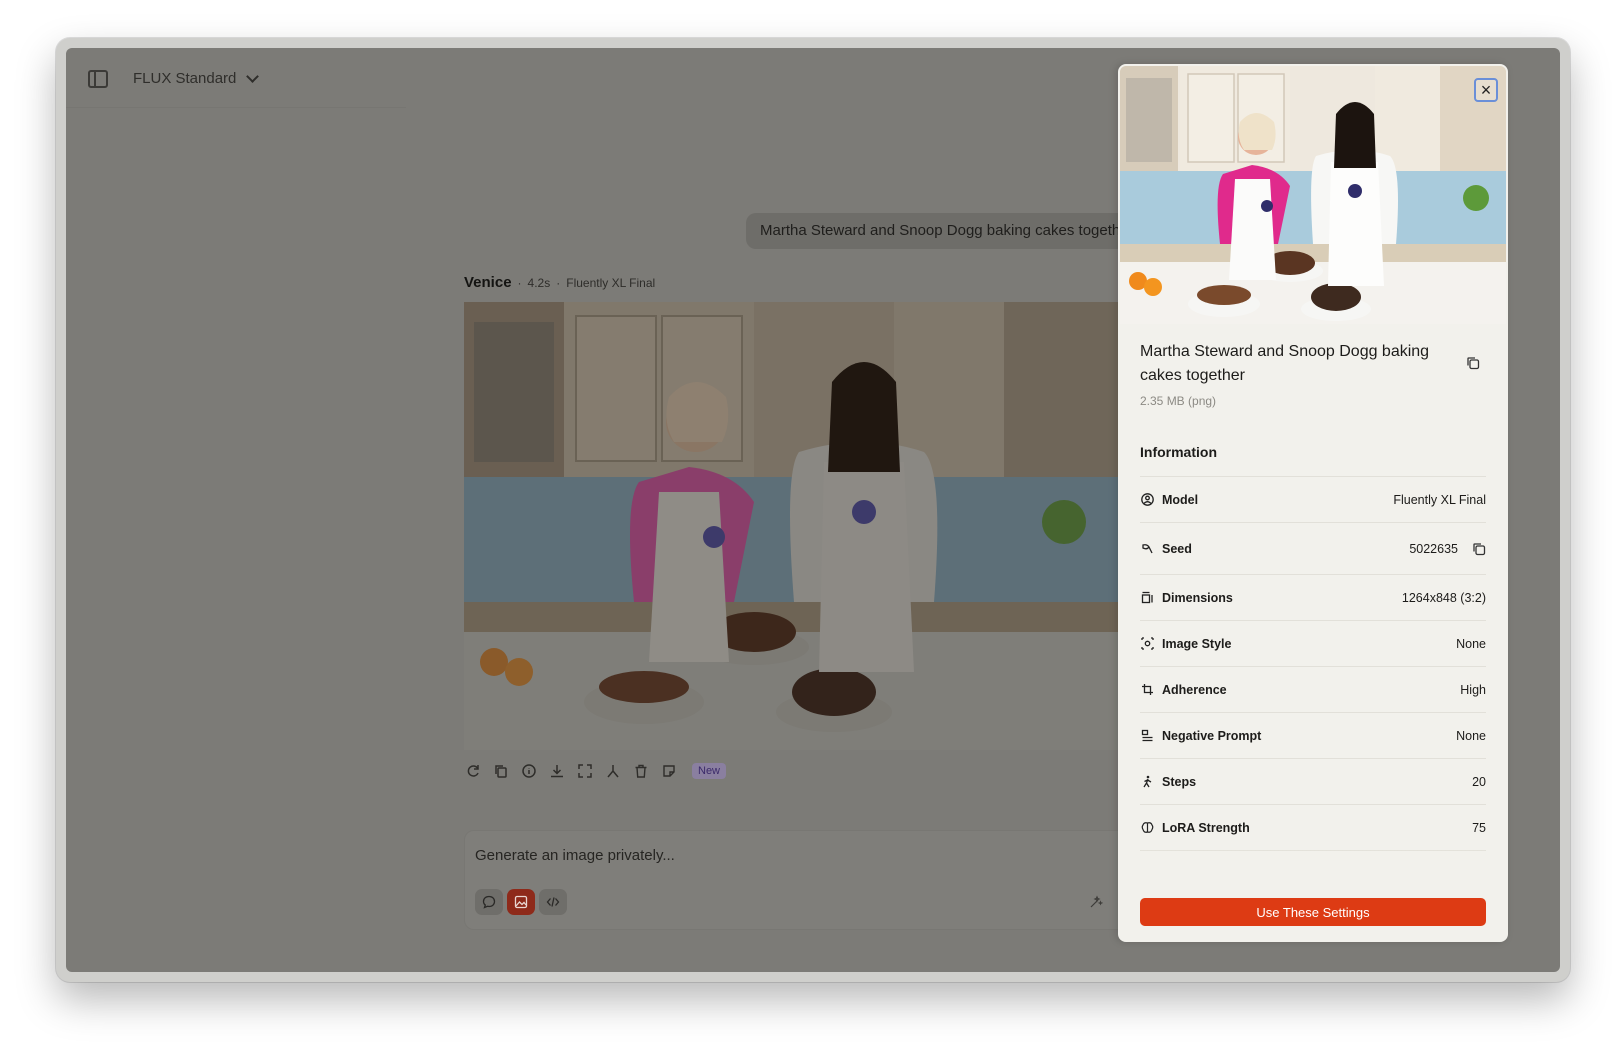 The image size is (1624, 1056). I want to click on scroll-fade, so click(1313, 863).